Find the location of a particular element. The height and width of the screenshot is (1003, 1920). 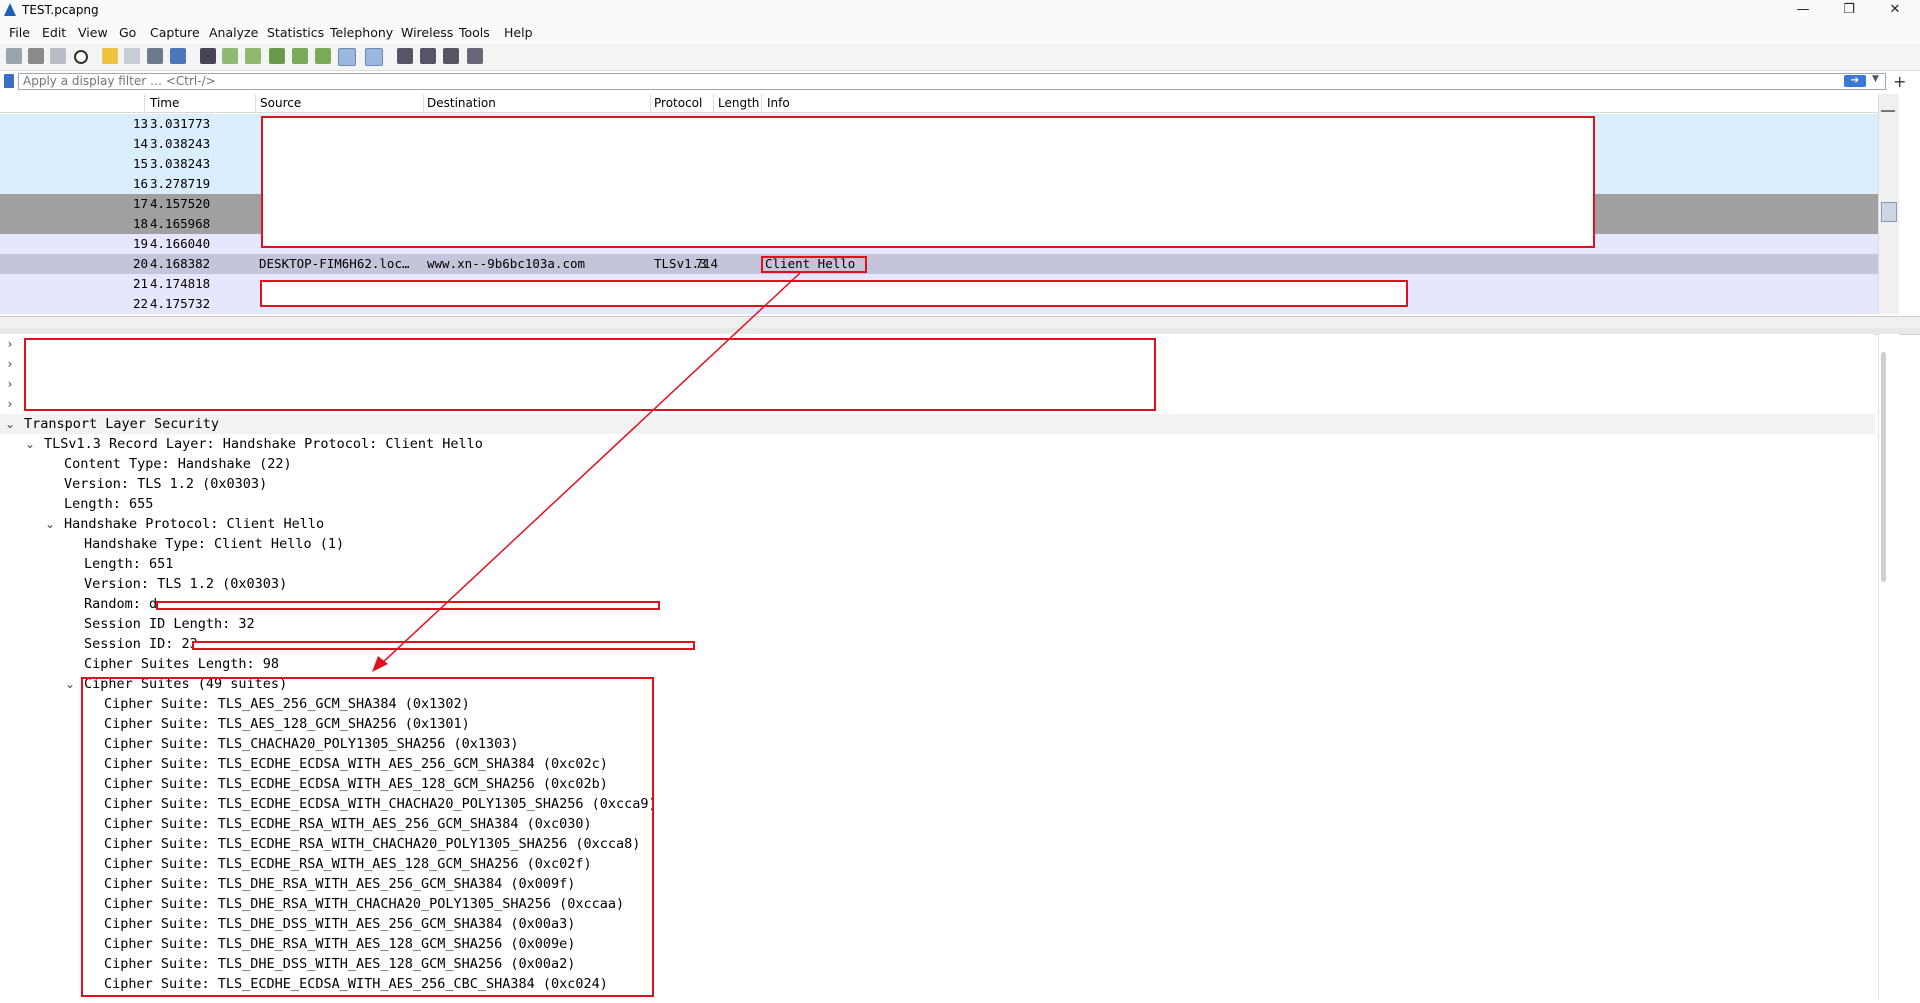

arrow-head is located at coordinates (380, 664).